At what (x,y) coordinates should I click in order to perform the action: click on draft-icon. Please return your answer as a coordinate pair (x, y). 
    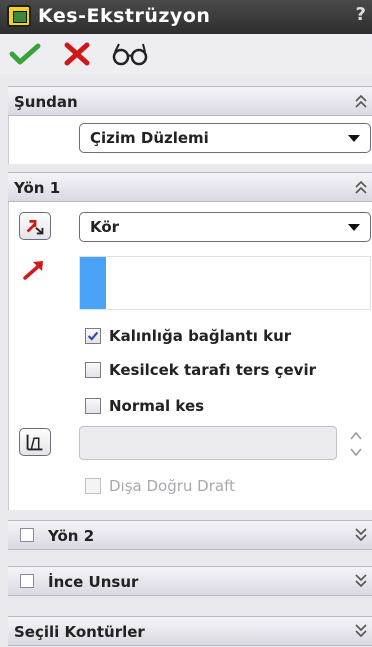
    Looking at the image, I should click on (34, 442).